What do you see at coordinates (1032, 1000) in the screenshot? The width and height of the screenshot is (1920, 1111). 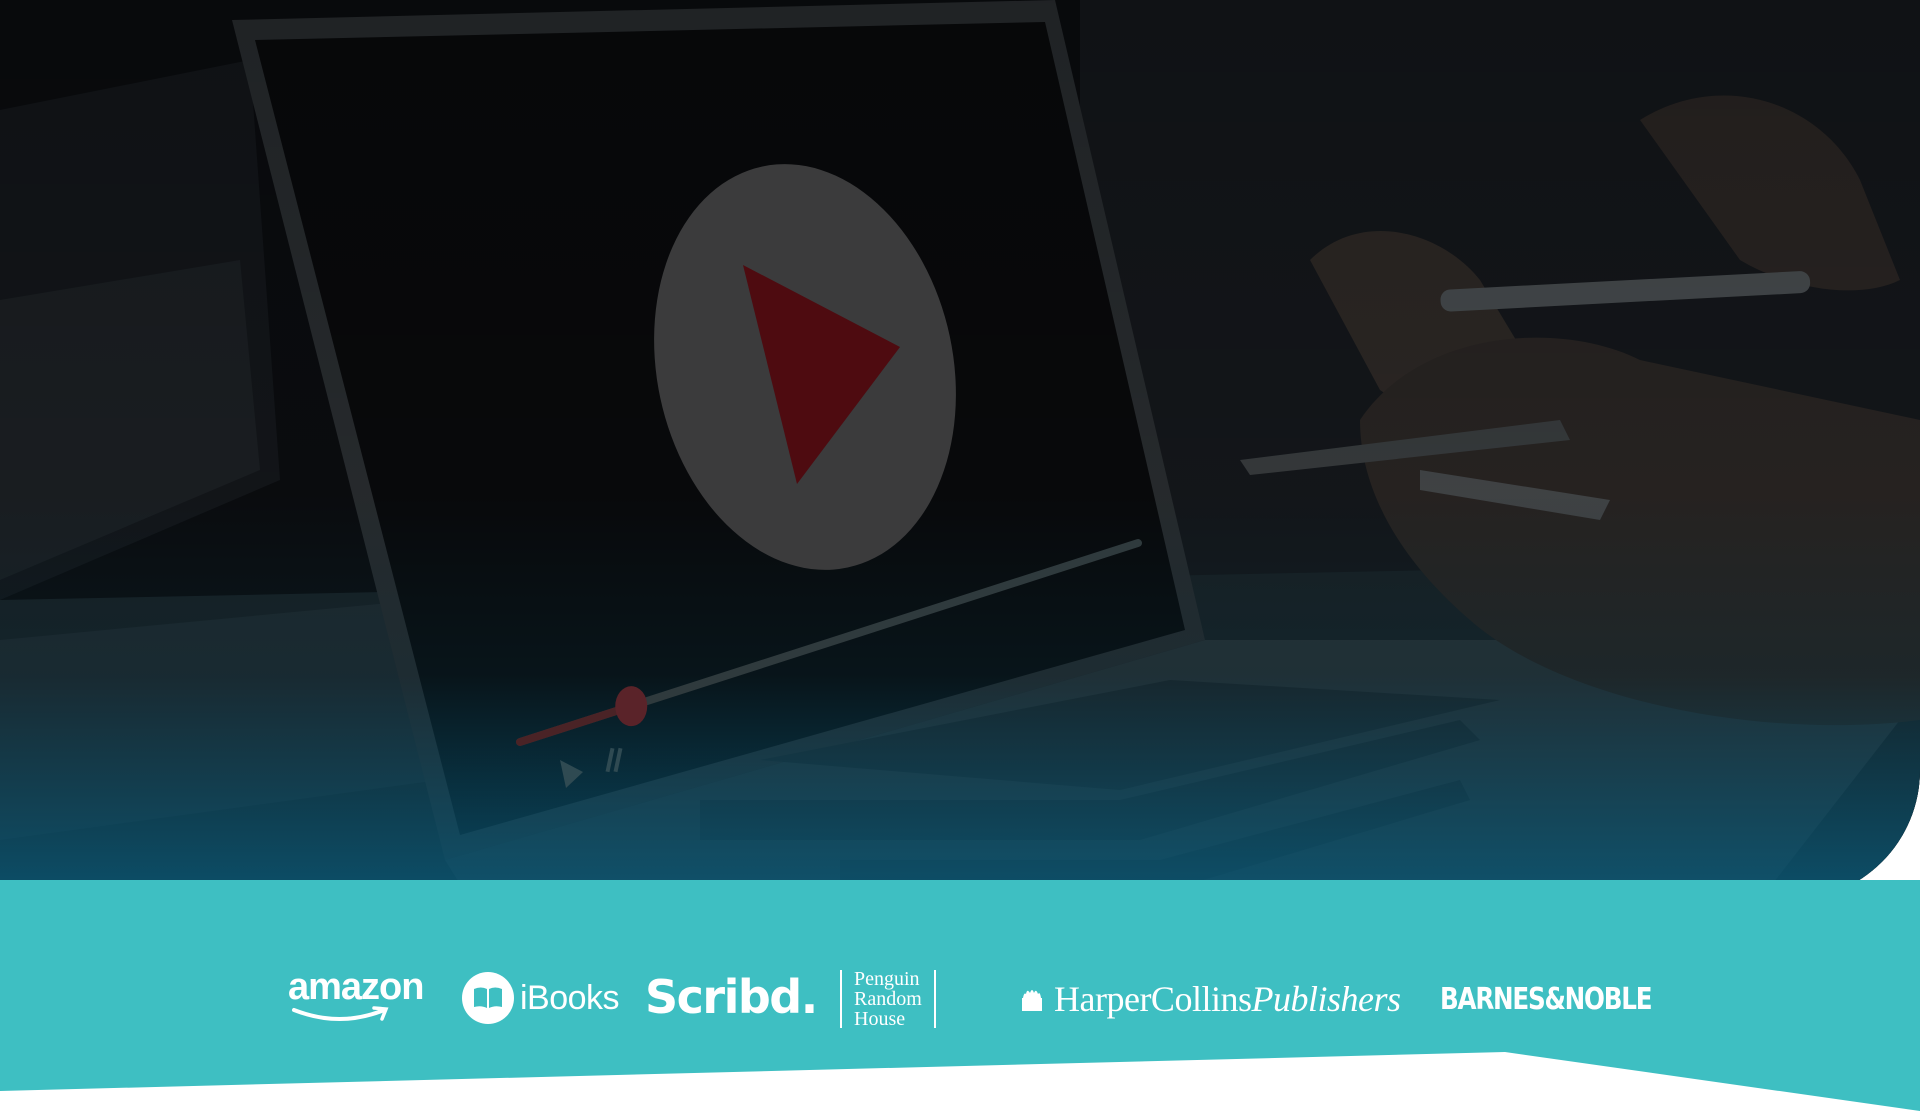 I see `flame-fire-icon` at bounding box center [1032, 1000].